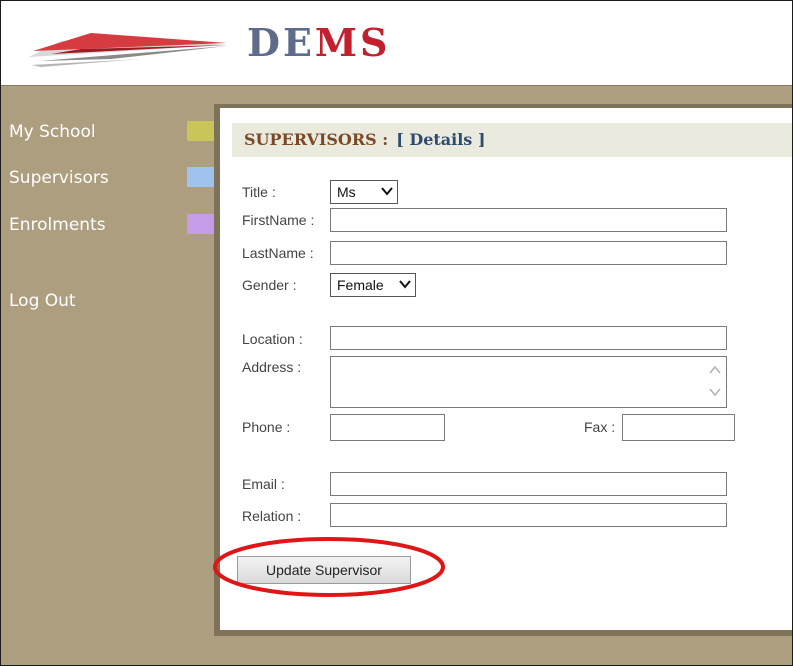 The image size is (793, 666). What do you see at coordinates (512, 140) in the screenshot?
I see `panel-header: SUPERVISORS :[ Details ]` at bounding box center [512, 140].